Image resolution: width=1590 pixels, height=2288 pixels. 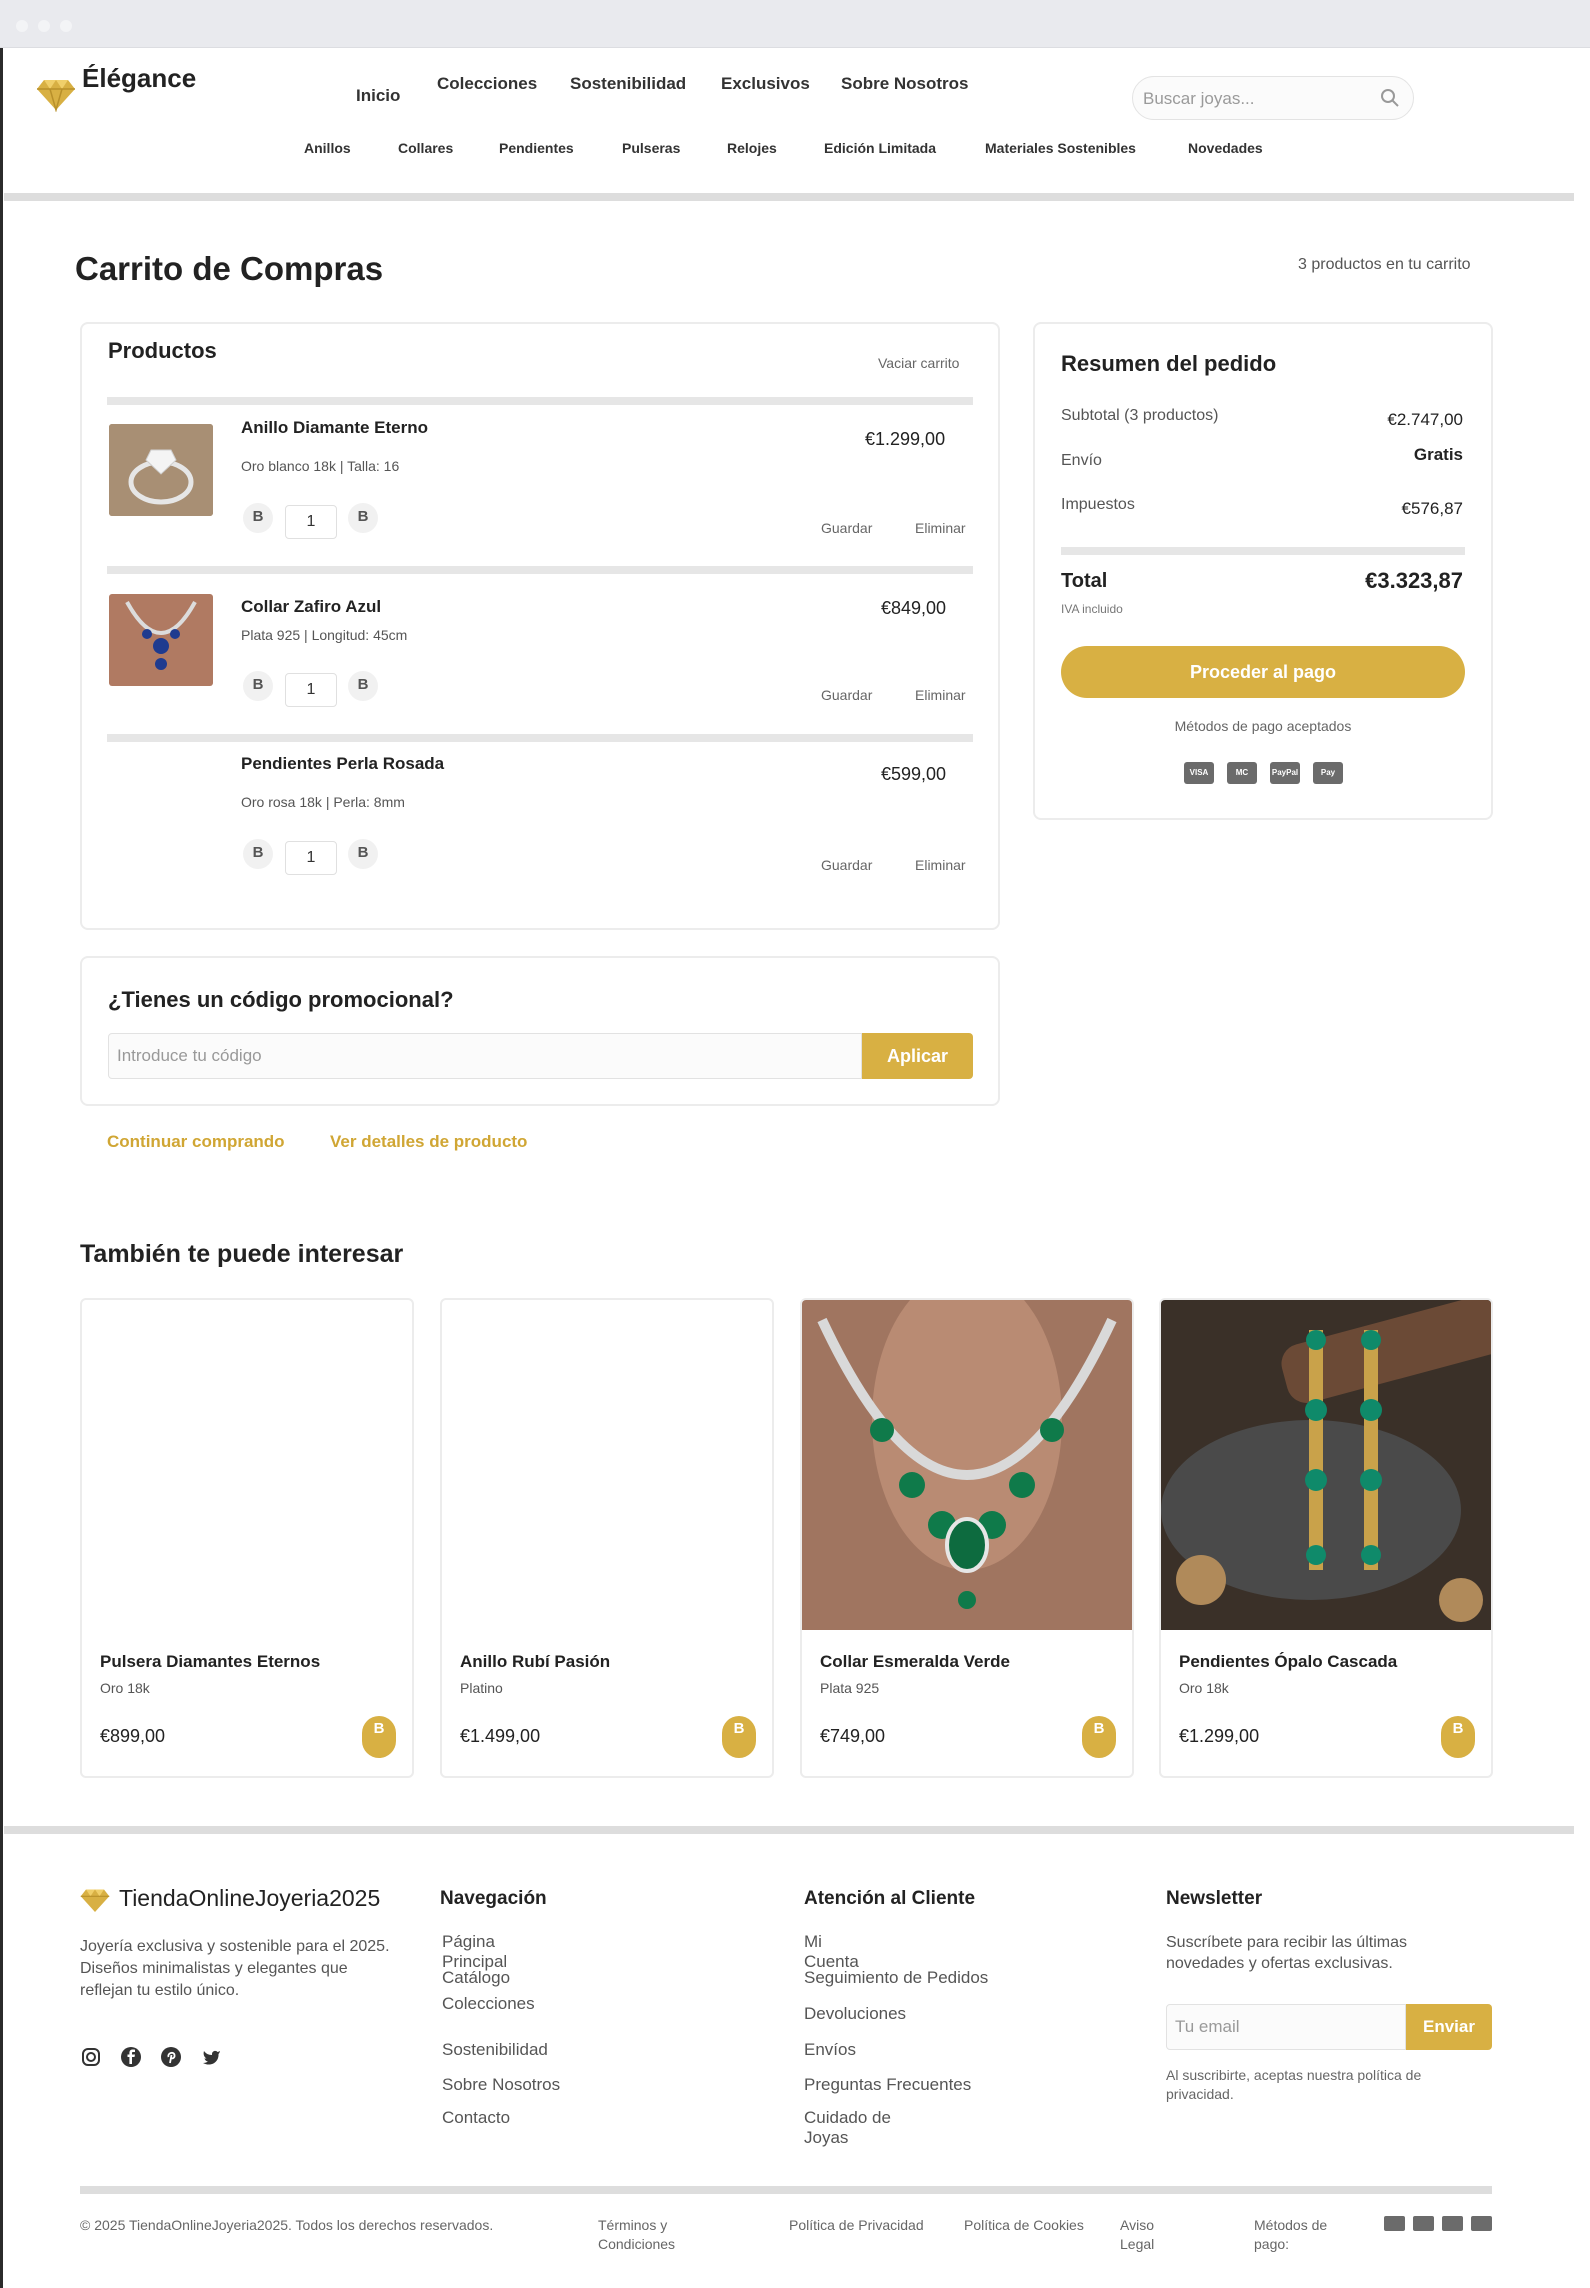 What do you see at coordinates (1390, 98) in the screenshot?
I see `search-icon` at bounding box center [1390, 98].